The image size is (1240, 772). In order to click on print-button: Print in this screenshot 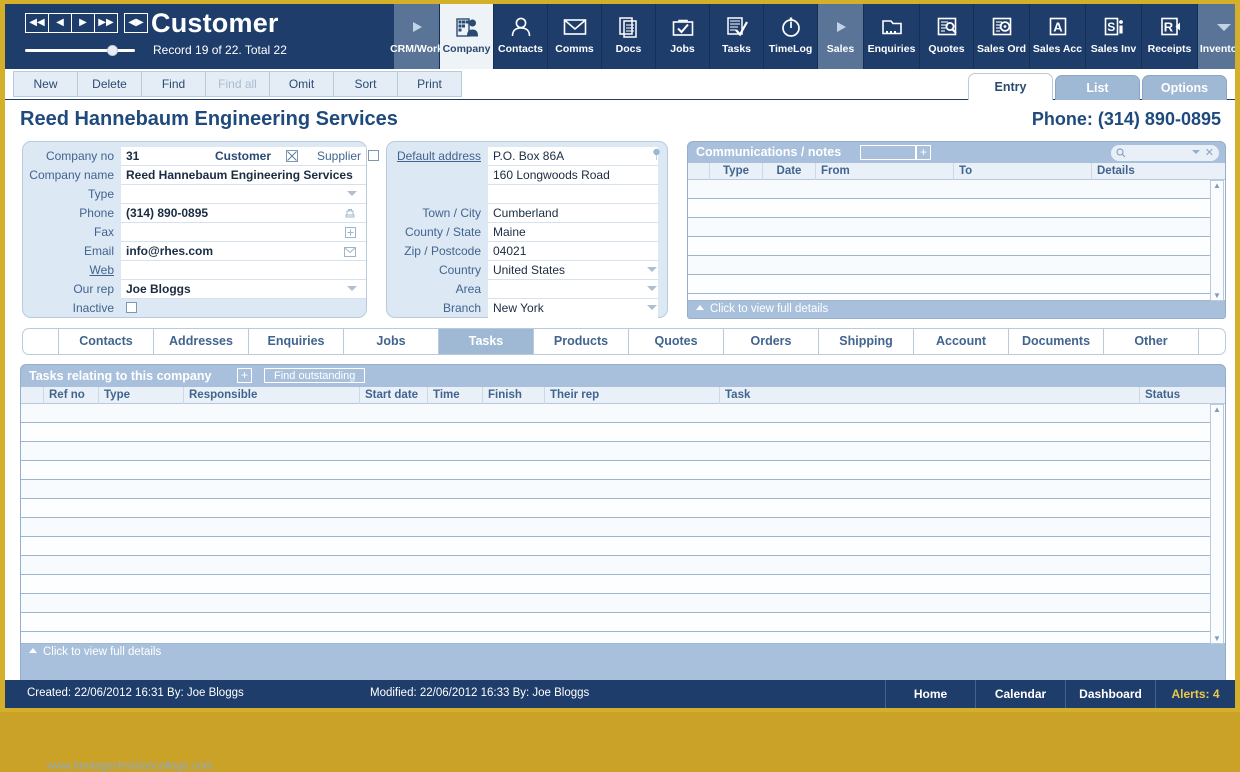, I will do `click(429, 84)`.